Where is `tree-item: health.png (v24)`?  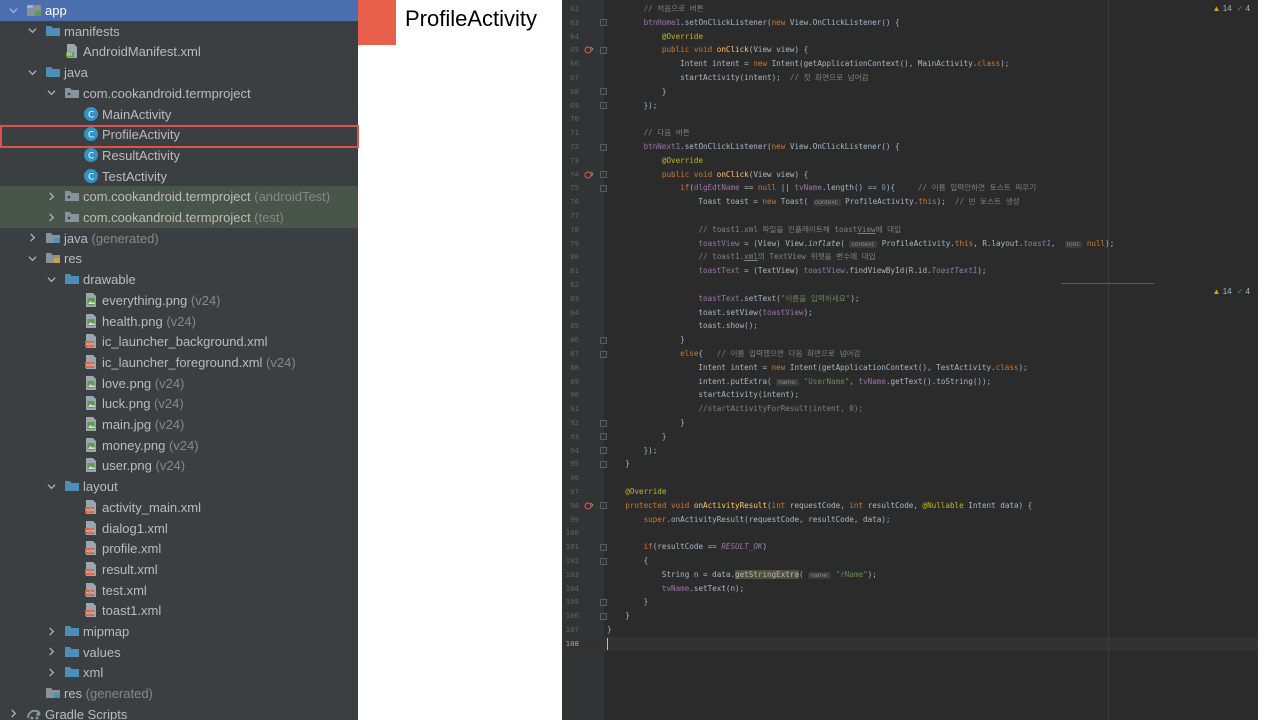 tree-item: health.png (v24) is located at coordinates (179, 321).